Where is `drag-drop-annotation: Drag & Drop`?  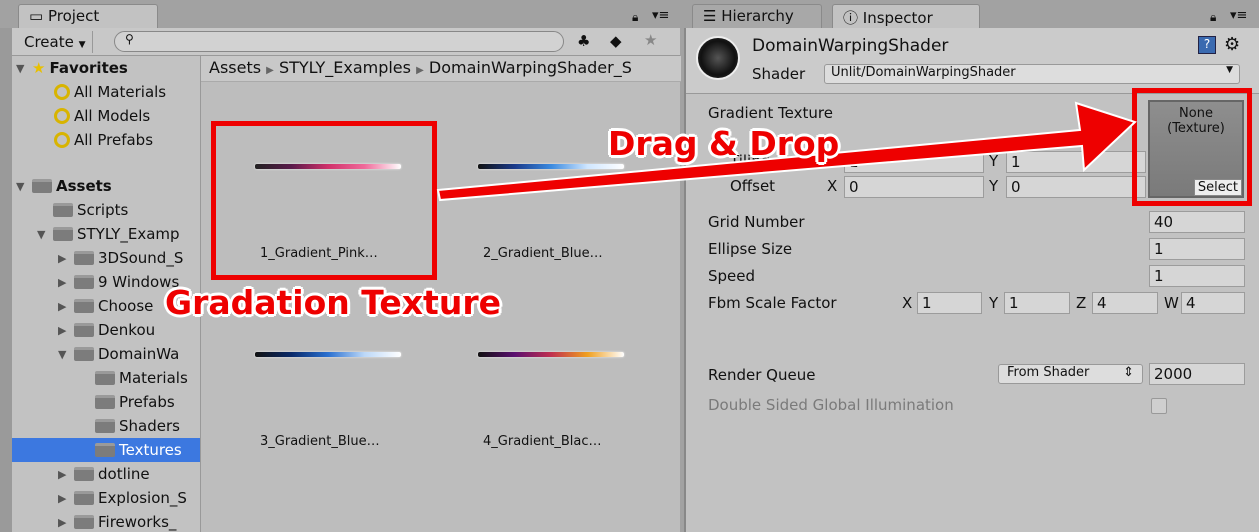 drag-drop-annotation: Drag & Drop is located at coordinates (724, 143).